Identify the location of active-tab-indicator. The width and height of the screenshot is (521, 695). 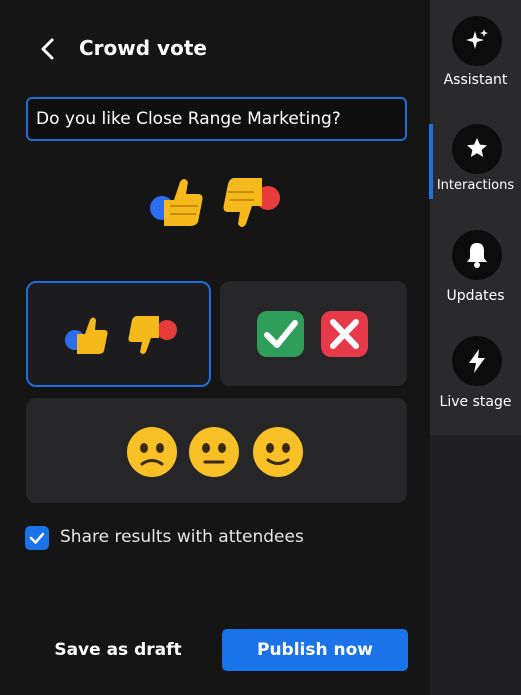
(431, 161).